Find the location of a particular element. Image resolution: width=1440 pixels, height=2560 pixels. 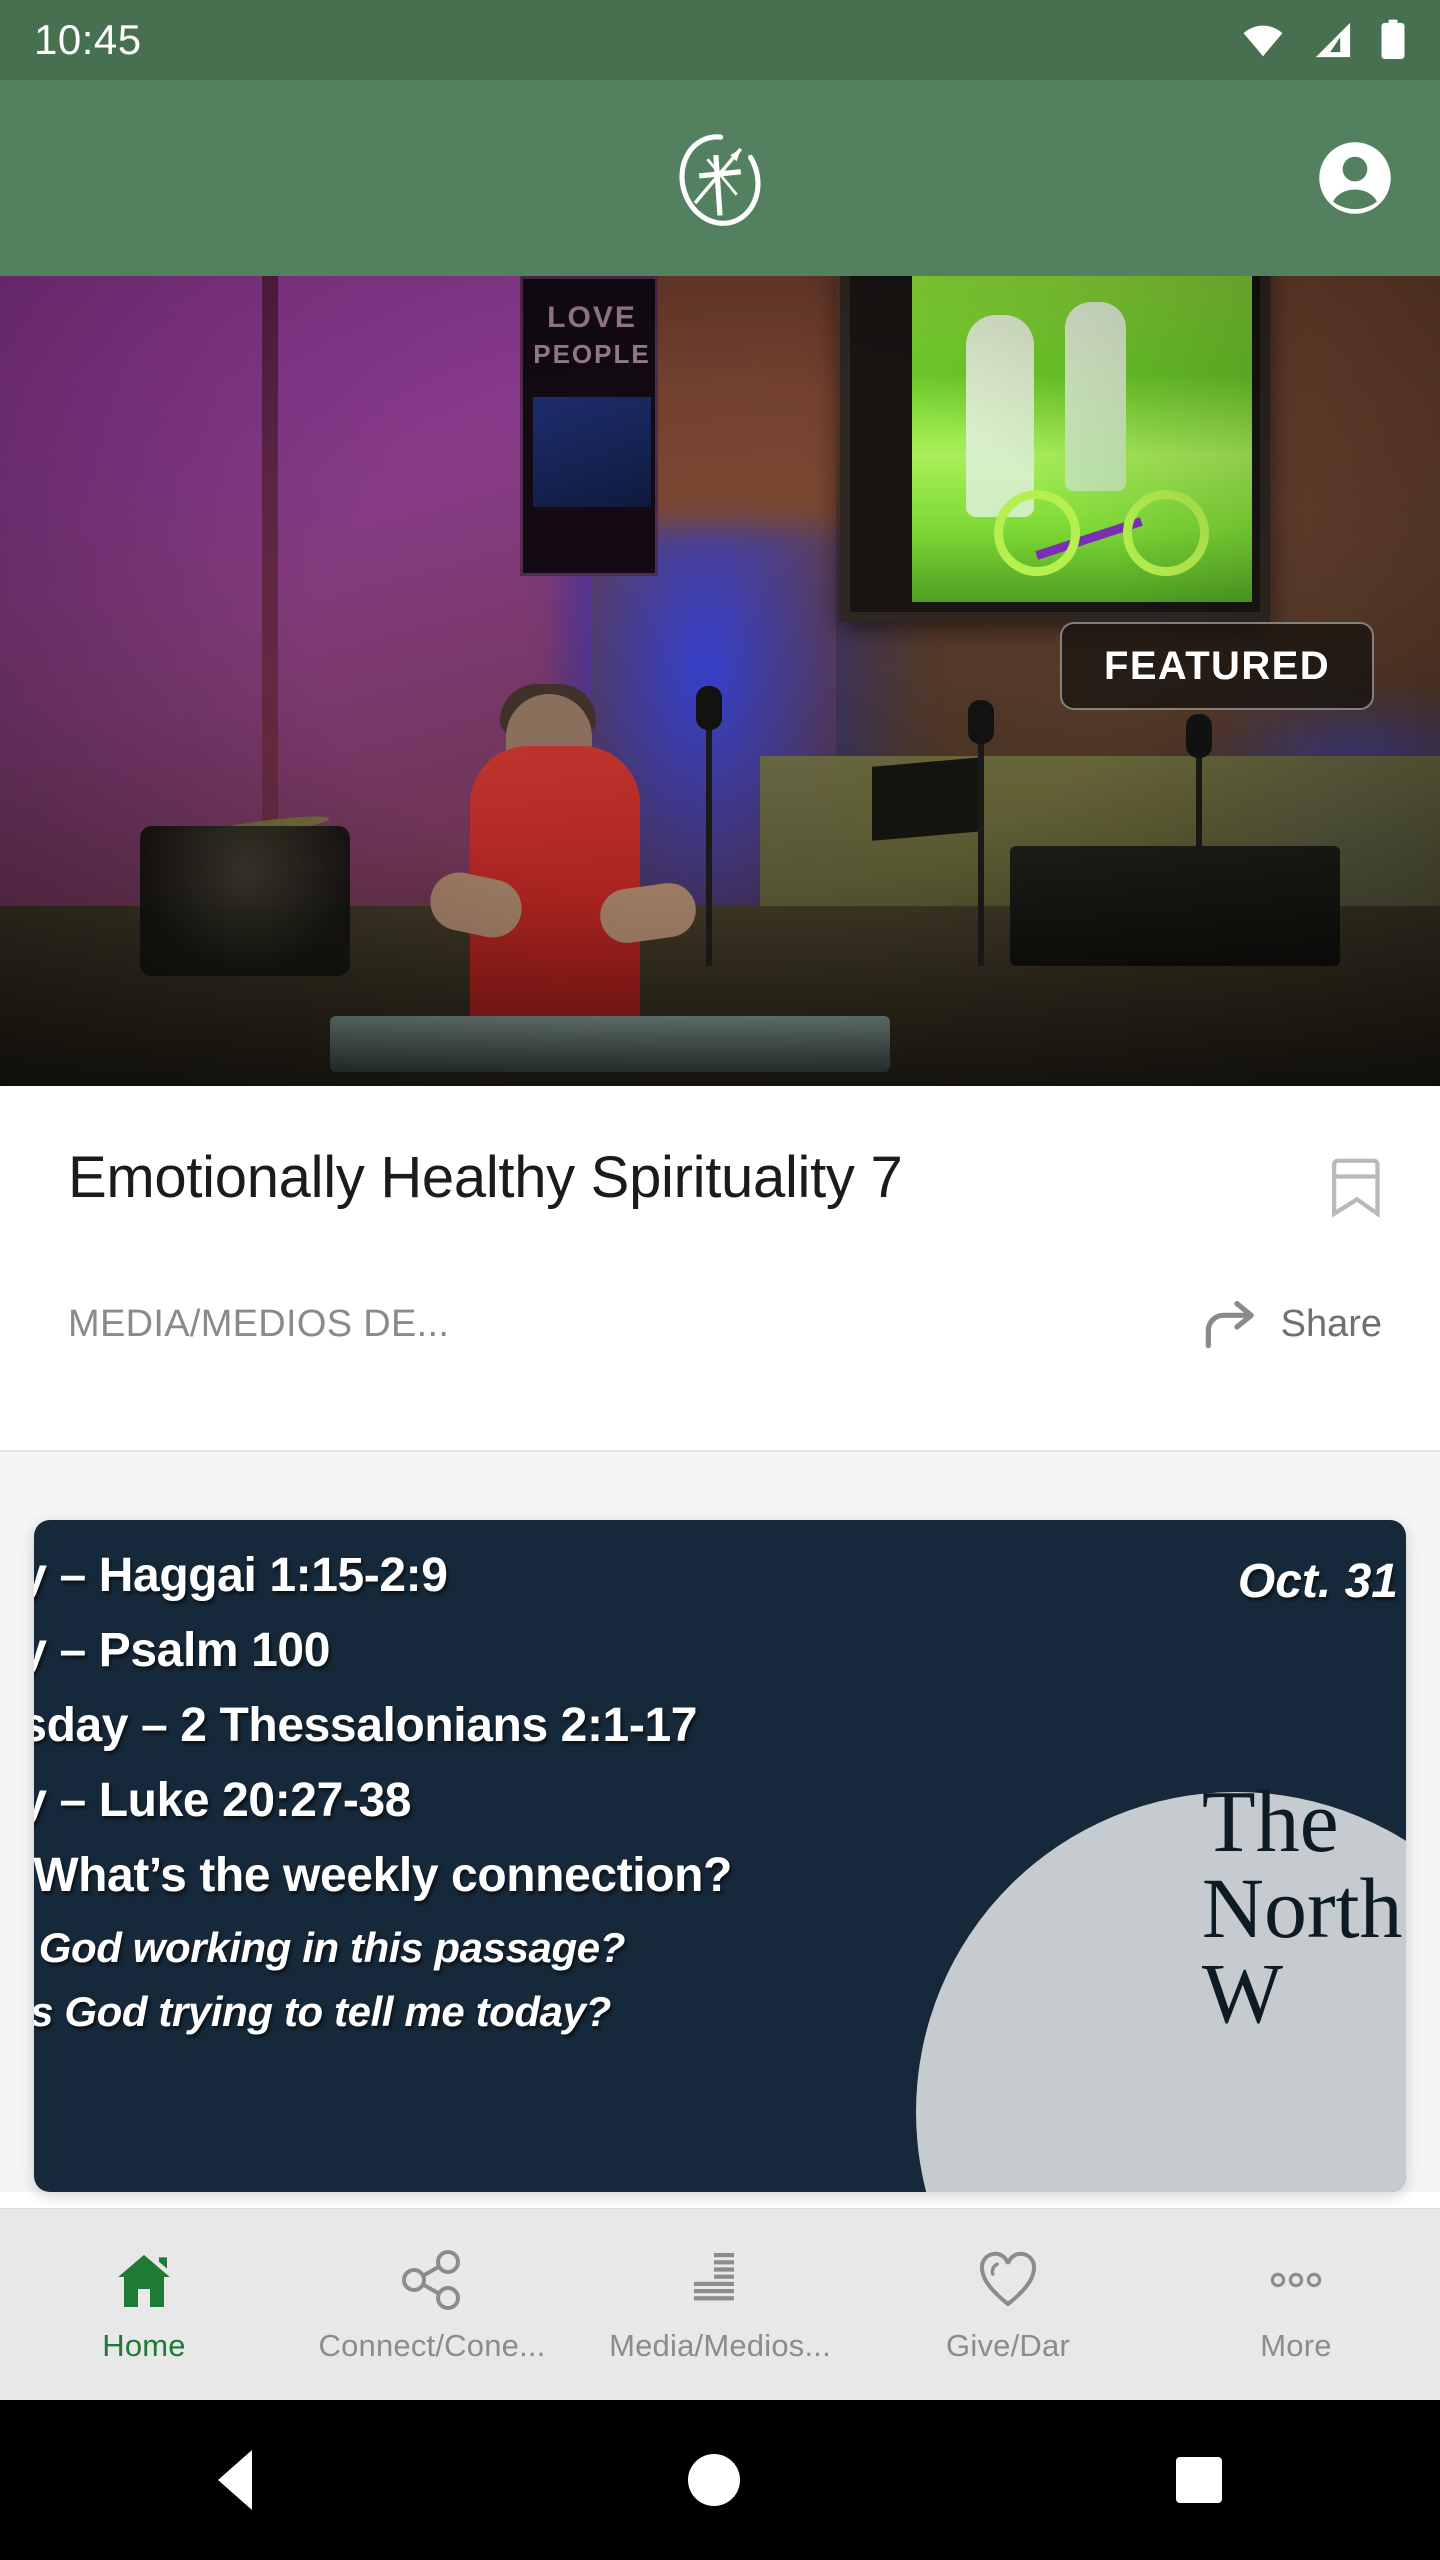

featured-badge: FEATURED is located at coordinates (1216, 666).